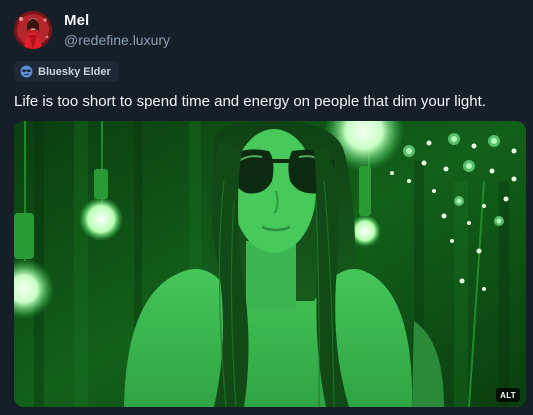 Image resolution: width=533 pixels, height=415 pixels. I want to click on author-avatar, so click(33, 30).